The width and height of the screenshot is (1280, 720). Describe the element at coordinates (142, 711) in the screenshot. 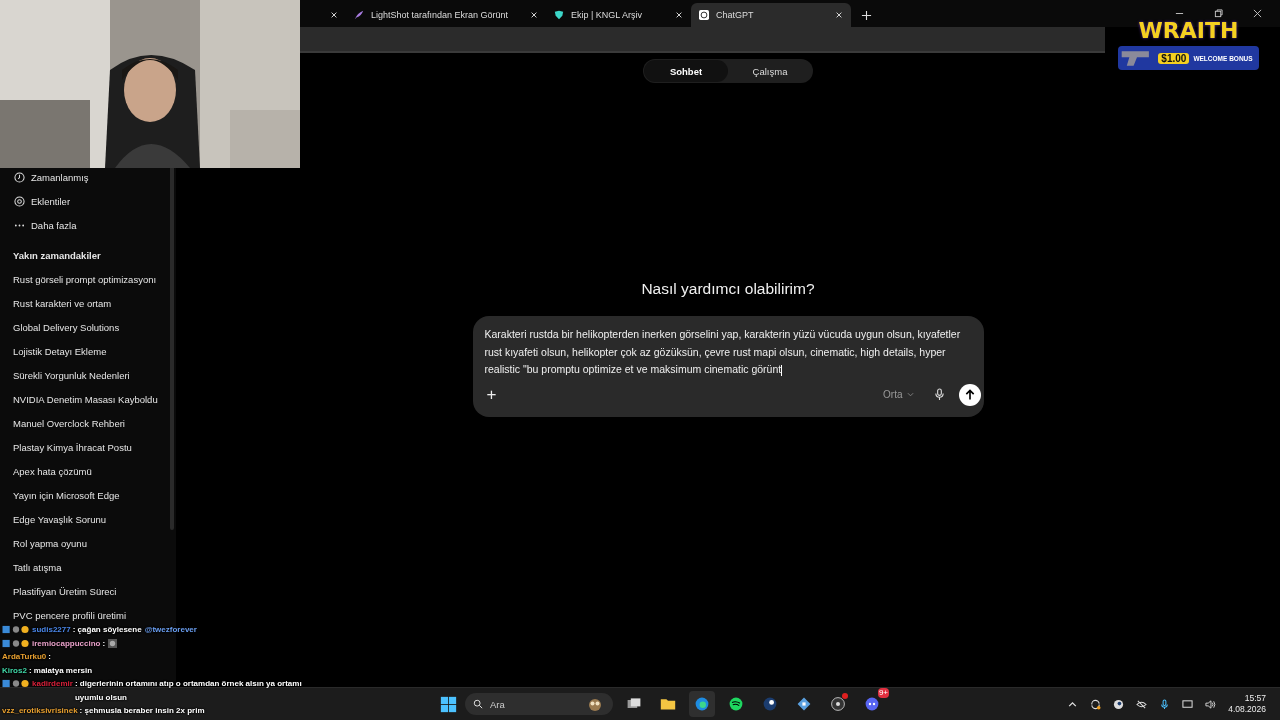

I see `chat-text: : şehmusla beraber insin 2x prim` at that location.